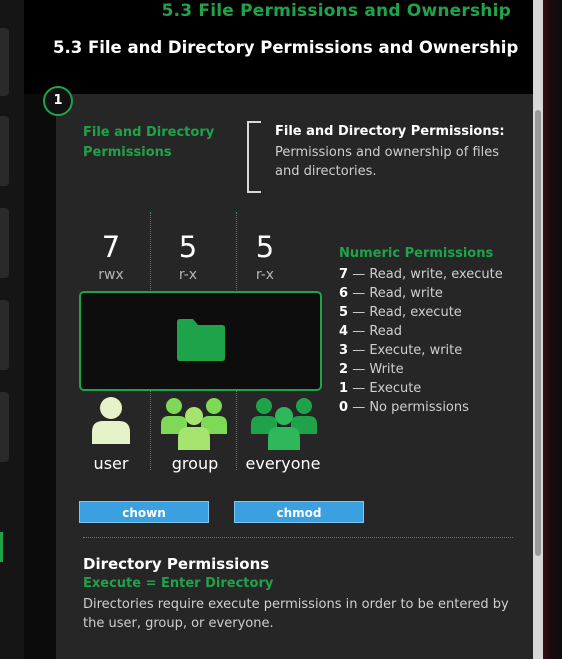 This screenshot has width=562, height=659. I want to click on directory-permissions-subtitle: Execute = Enter Directory, so click(178, 583).